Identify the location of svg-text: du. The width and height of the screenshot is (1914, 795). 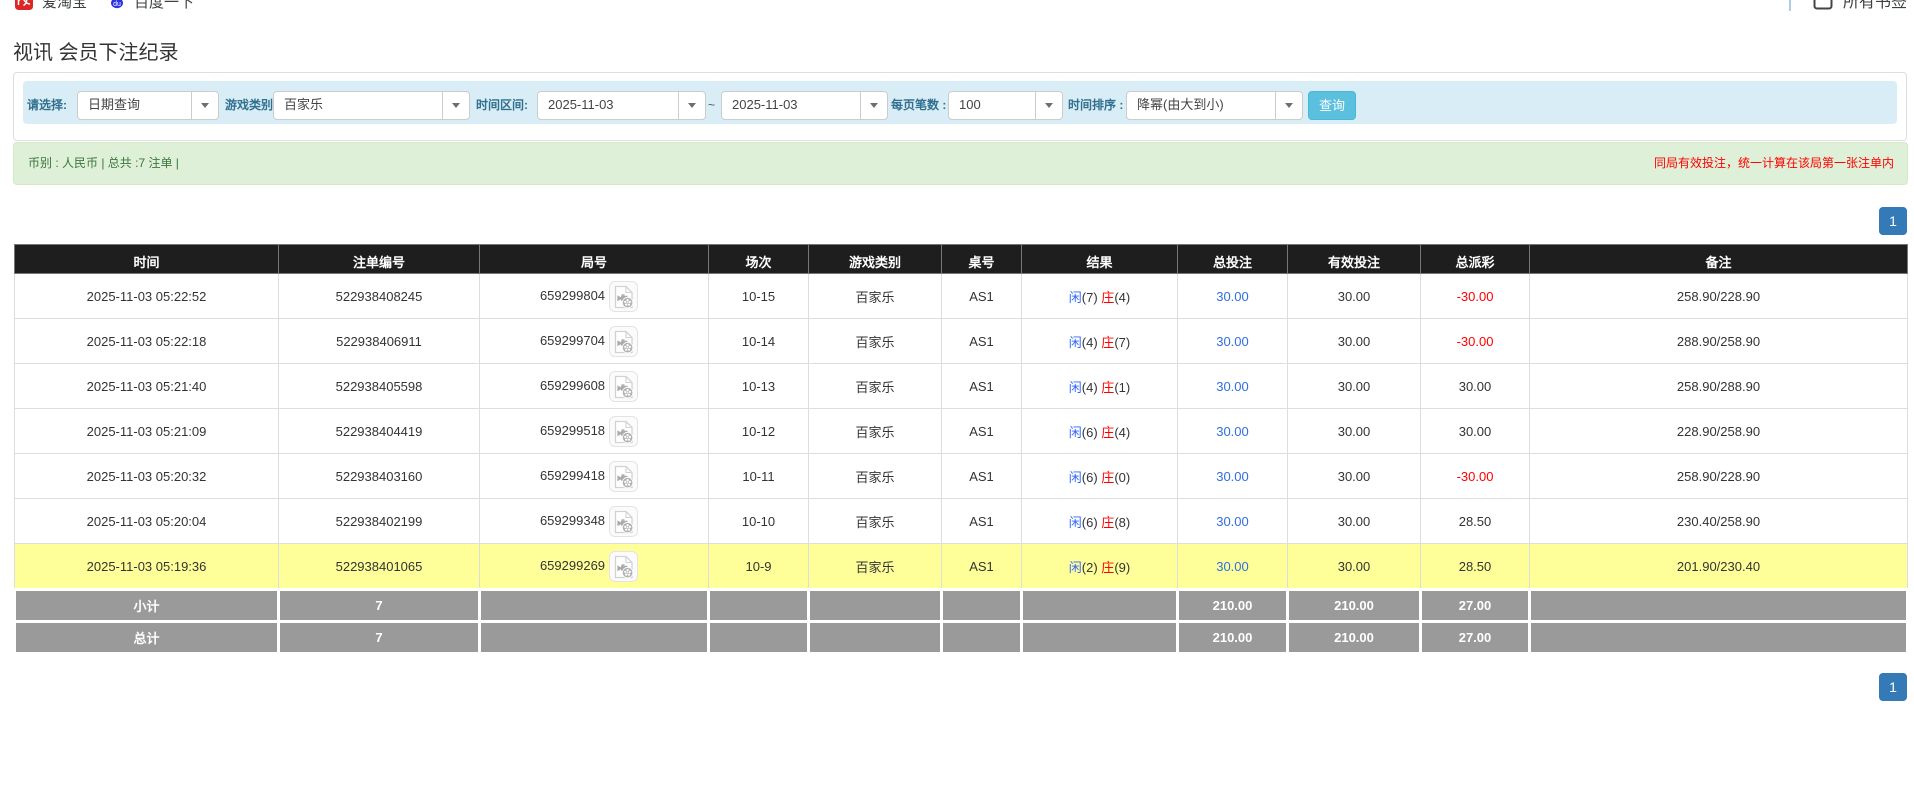
(117, 4).